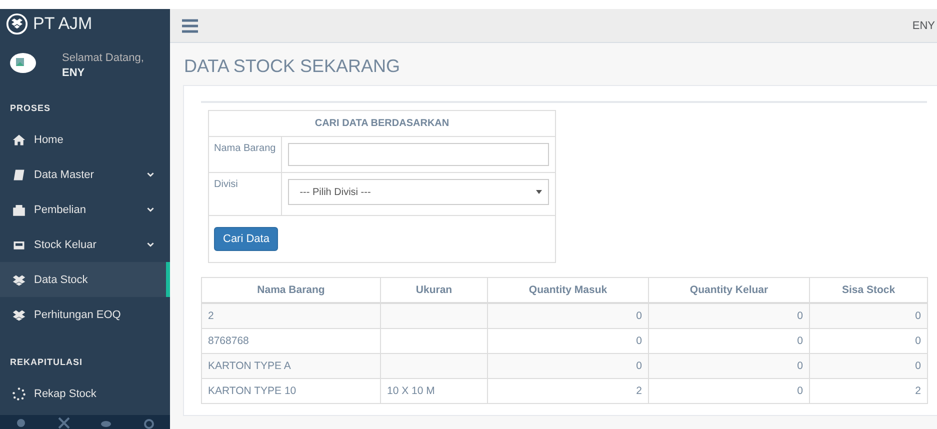 The image size is (937, 429). What do you see at coordinates (30, 108) in the screenshot?
I see `section-heading: PROSES` at bounding box center [30, 108].